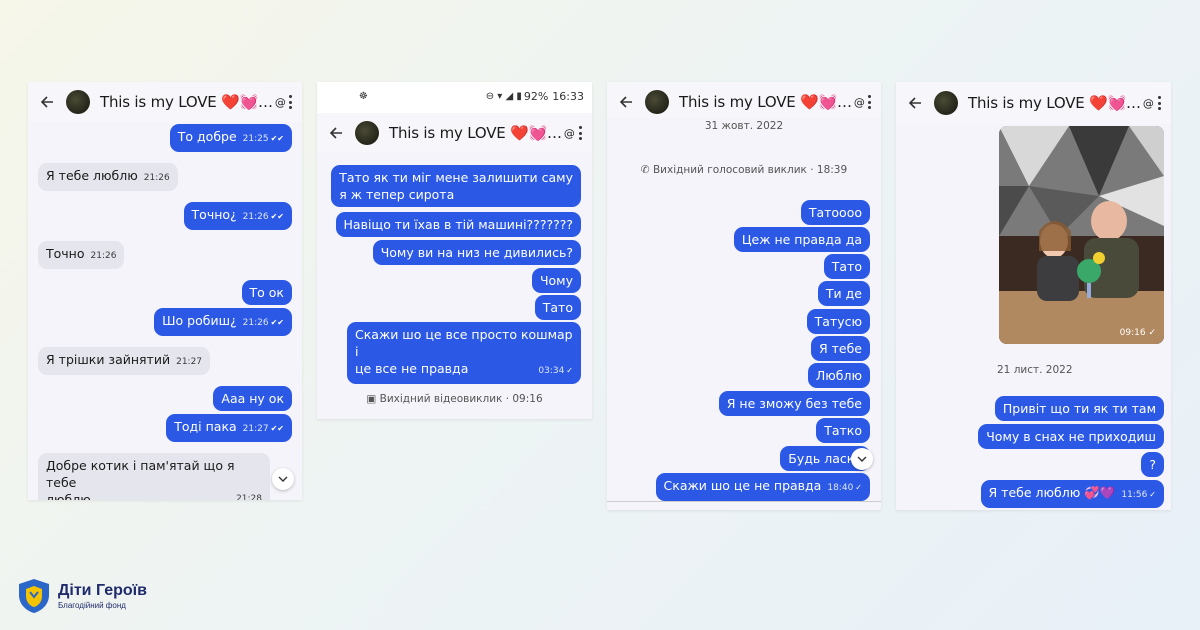 The image size is (1200, 630). What do you see at coordinates (1137, 333) in the screenshot?
I see `photo-time: 09:16 ✓` at bounding box center [1137, 333].